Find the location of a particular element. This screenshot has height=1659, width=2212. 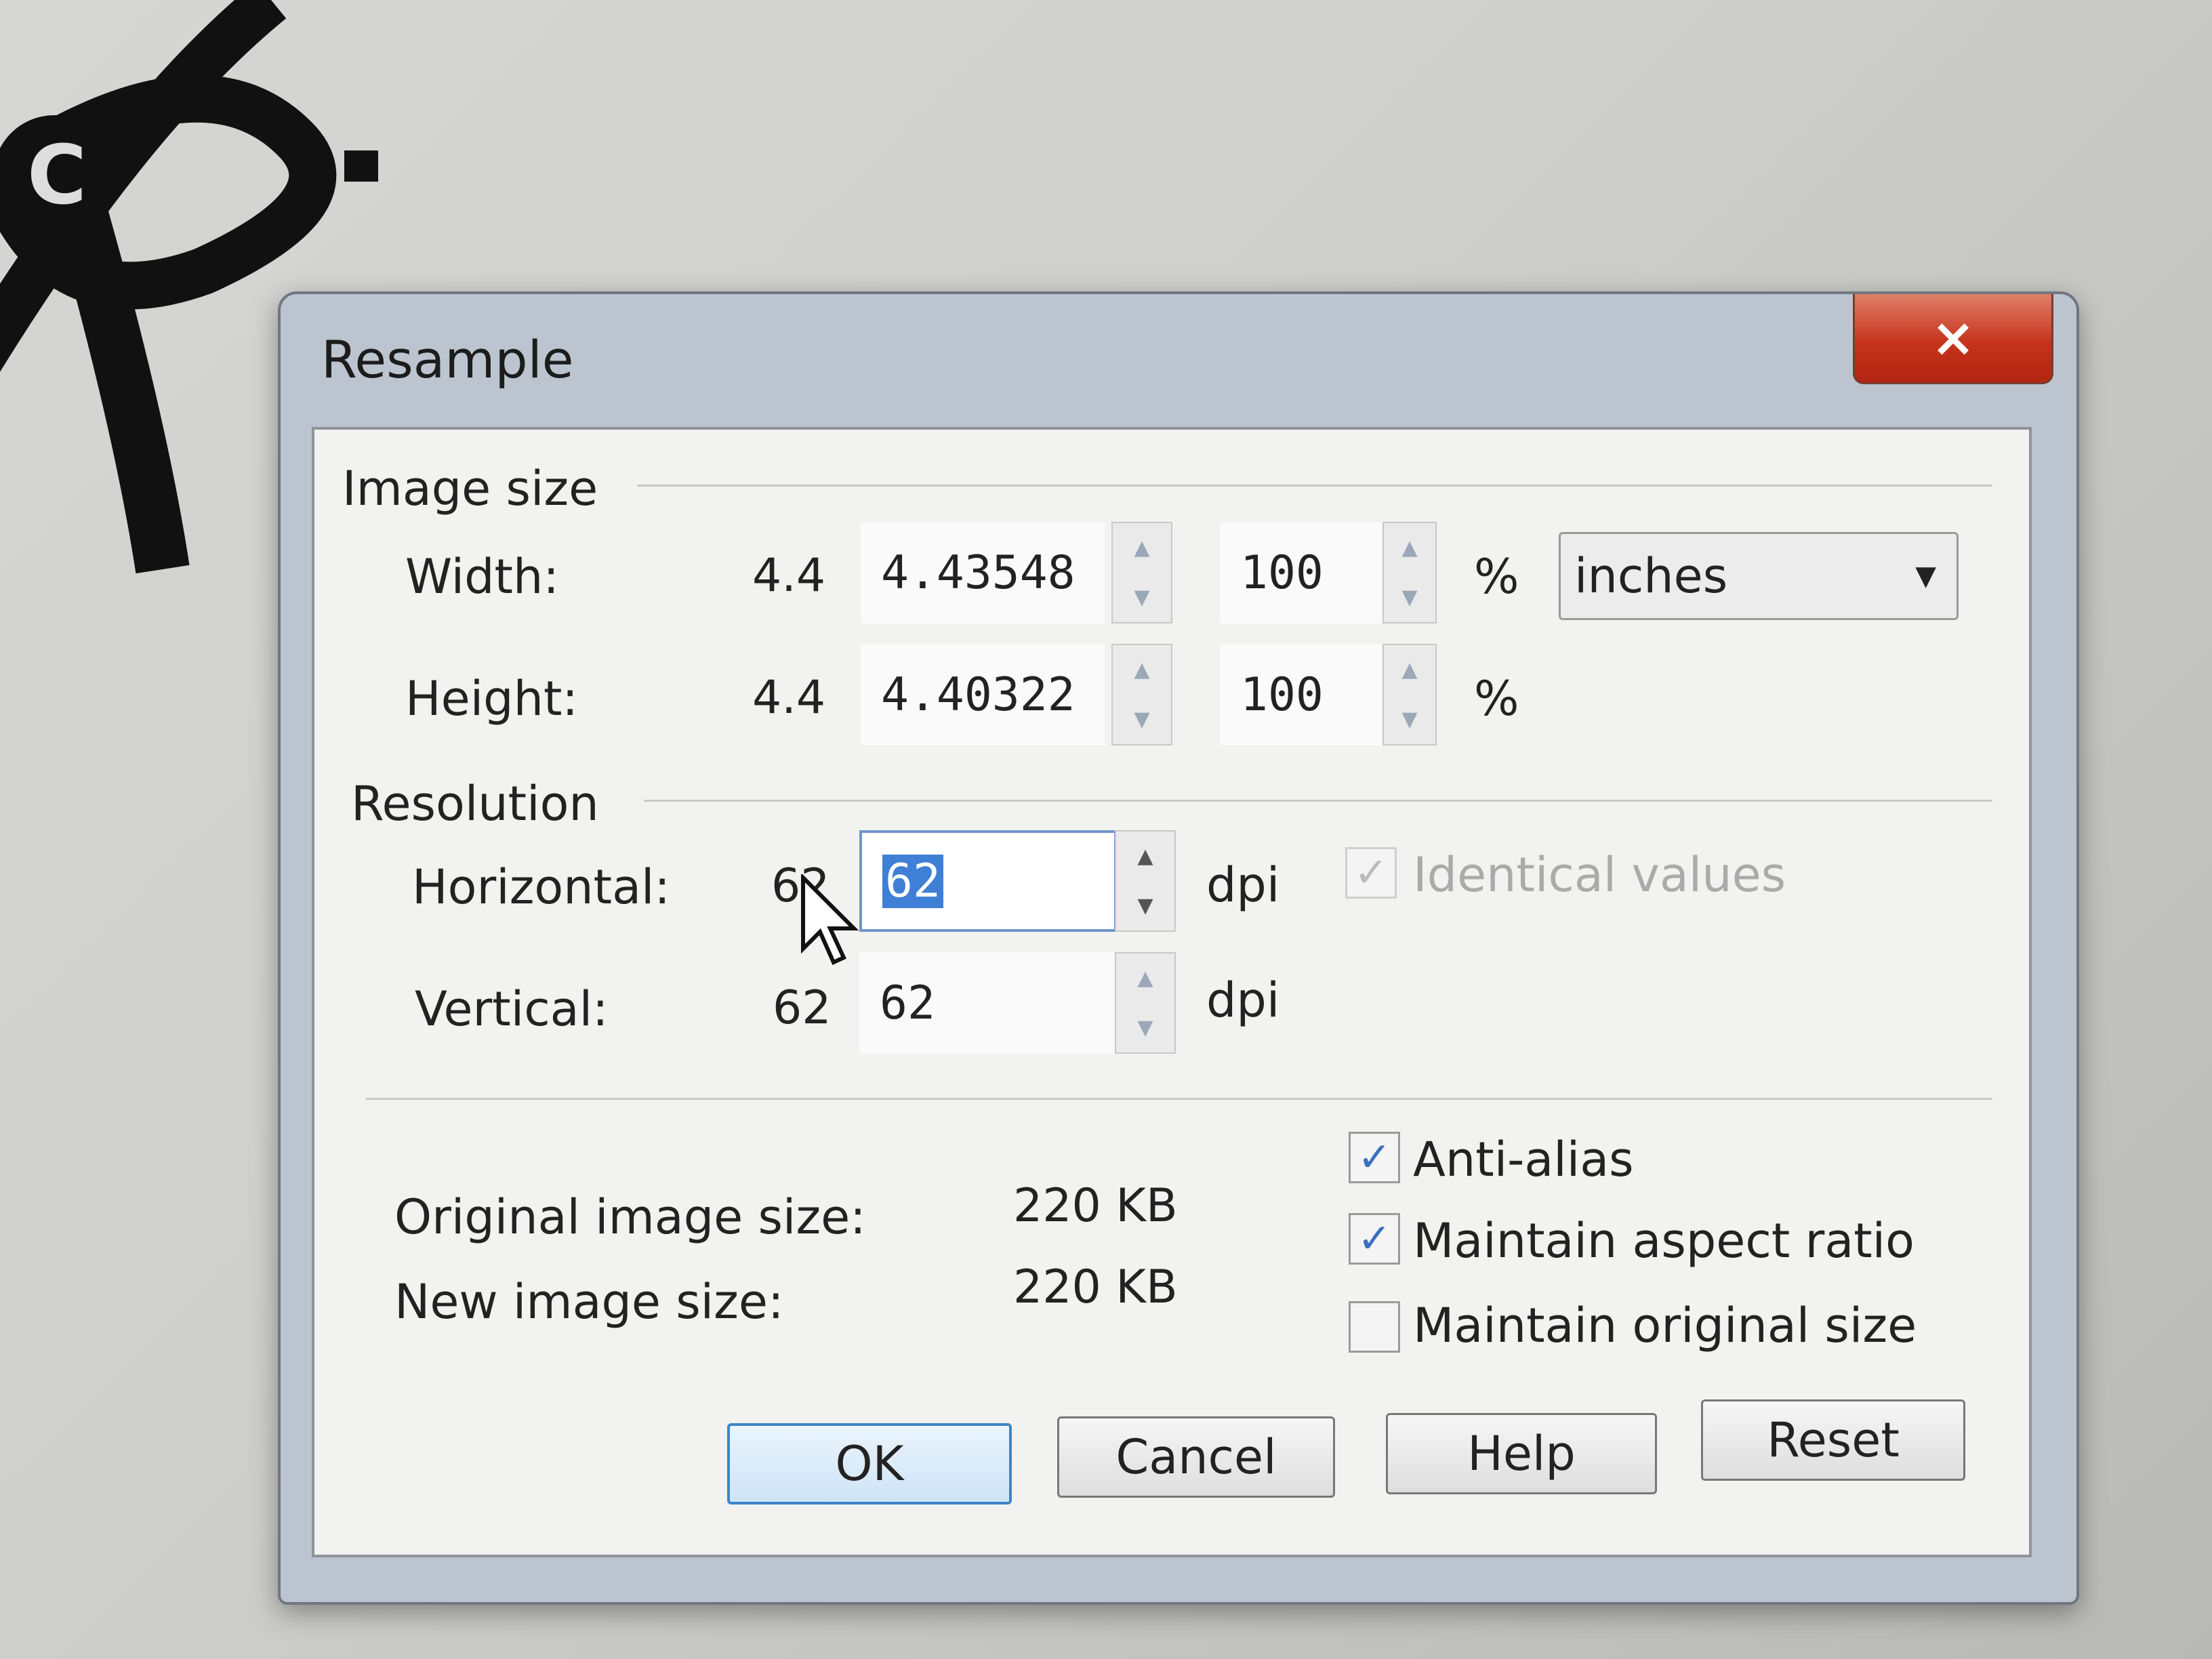

close-icon: × is located at coordinates (1953, 339).